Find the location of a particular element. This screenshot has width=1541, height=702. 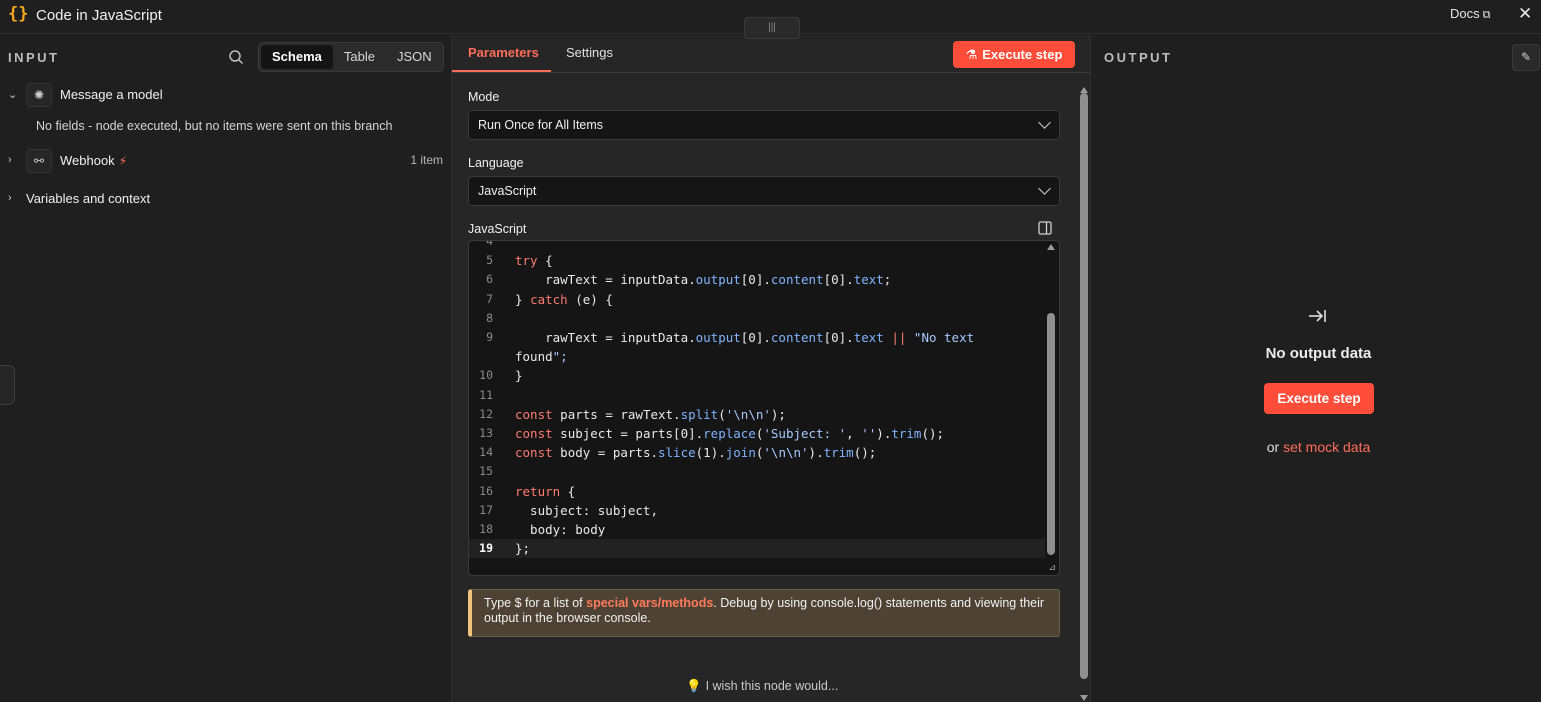

special-vars-link: special vars/methods is located at coordinates (649, 603).